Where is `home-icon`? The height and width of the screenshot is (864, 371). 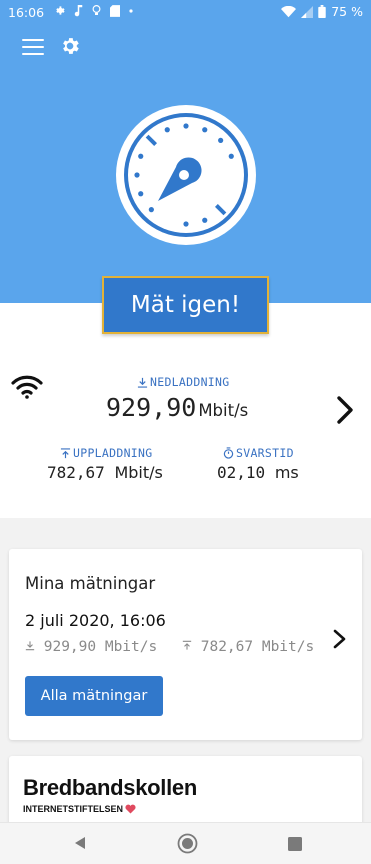 home-icon is located at coordinates (187, 843).